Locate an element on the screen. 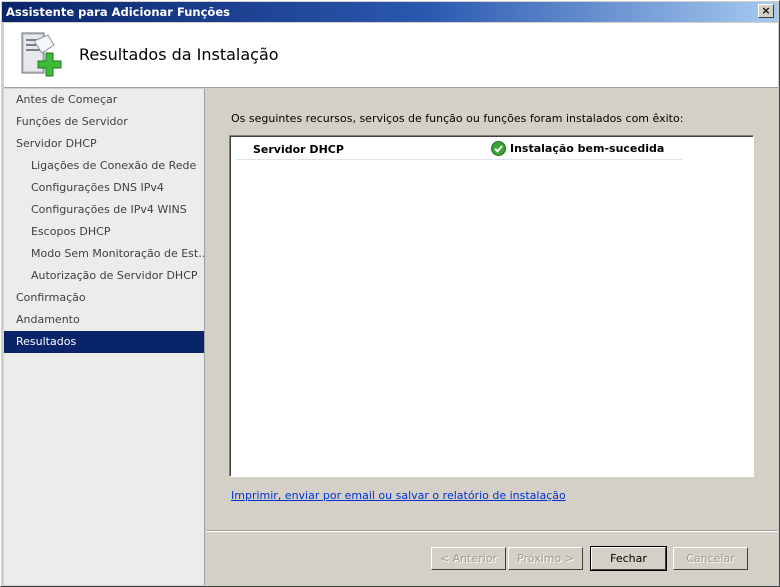 The width and height of the screenshot is (780, 587). step-funcoes-de-servidor: Funções de Servidor is located at coordinates (104, 122).